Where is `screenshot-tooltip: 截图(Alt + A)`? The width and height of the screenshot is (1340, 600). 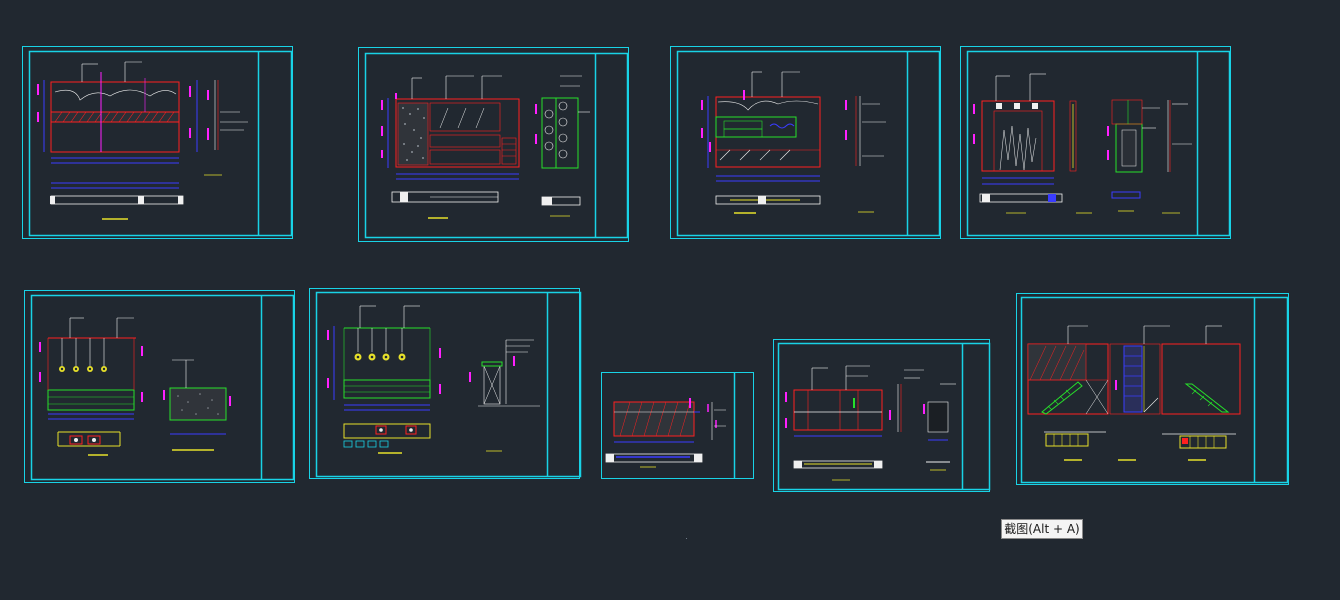
screenshot-tooltip: 截图(Alt + A) is located at coordinates (1042, 529).